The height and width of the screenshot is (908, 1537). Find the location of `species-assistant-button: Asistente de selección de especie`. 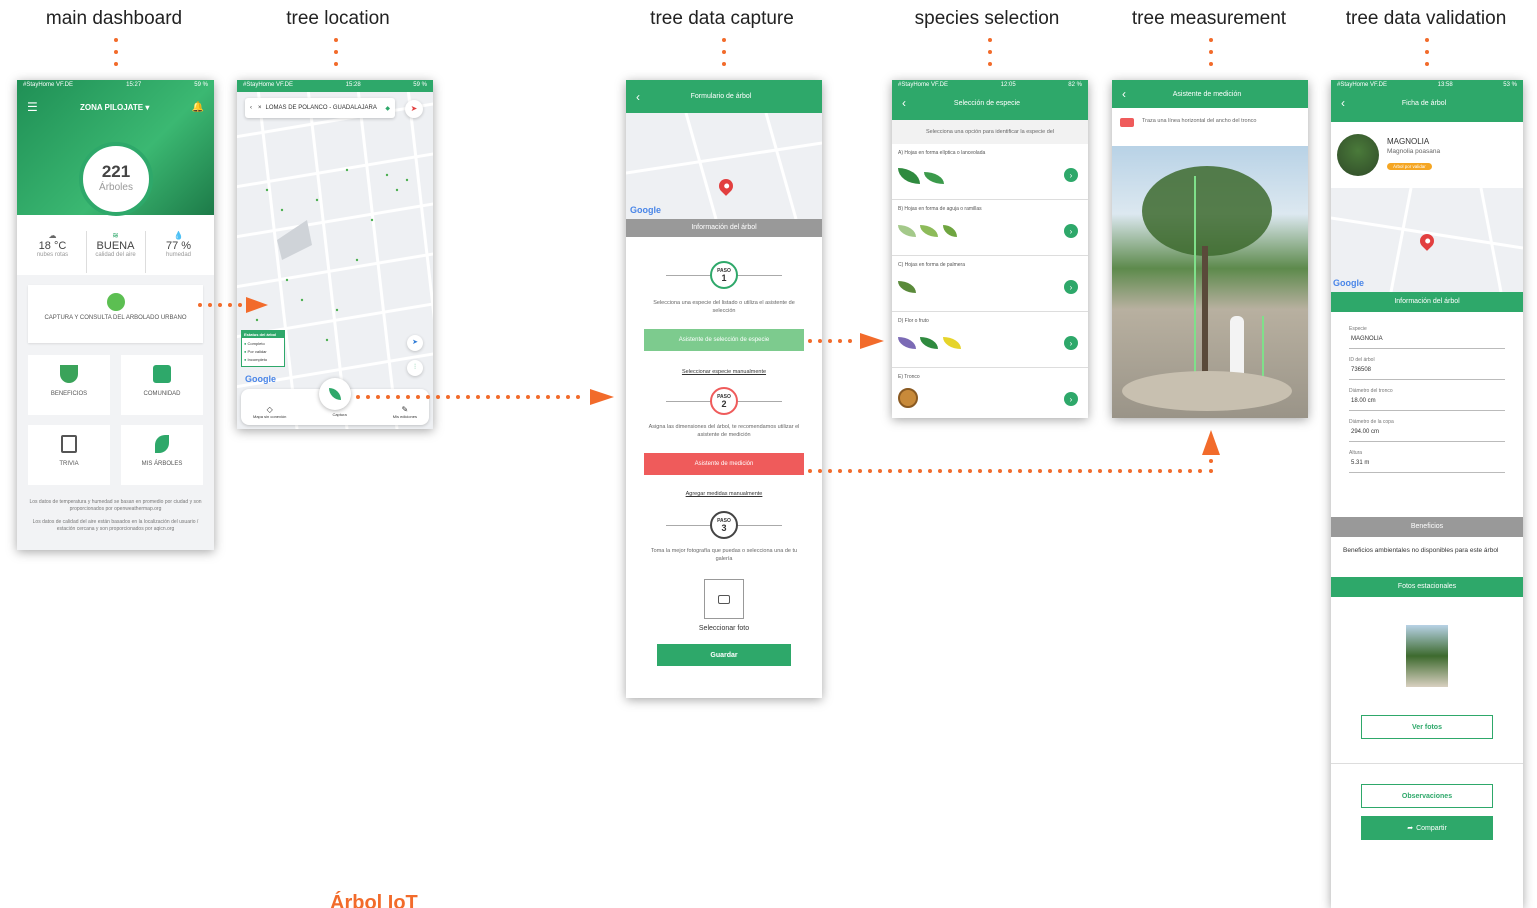

species-assistant-button: Asistente de selección de especie is located at coordinates (724, 340).